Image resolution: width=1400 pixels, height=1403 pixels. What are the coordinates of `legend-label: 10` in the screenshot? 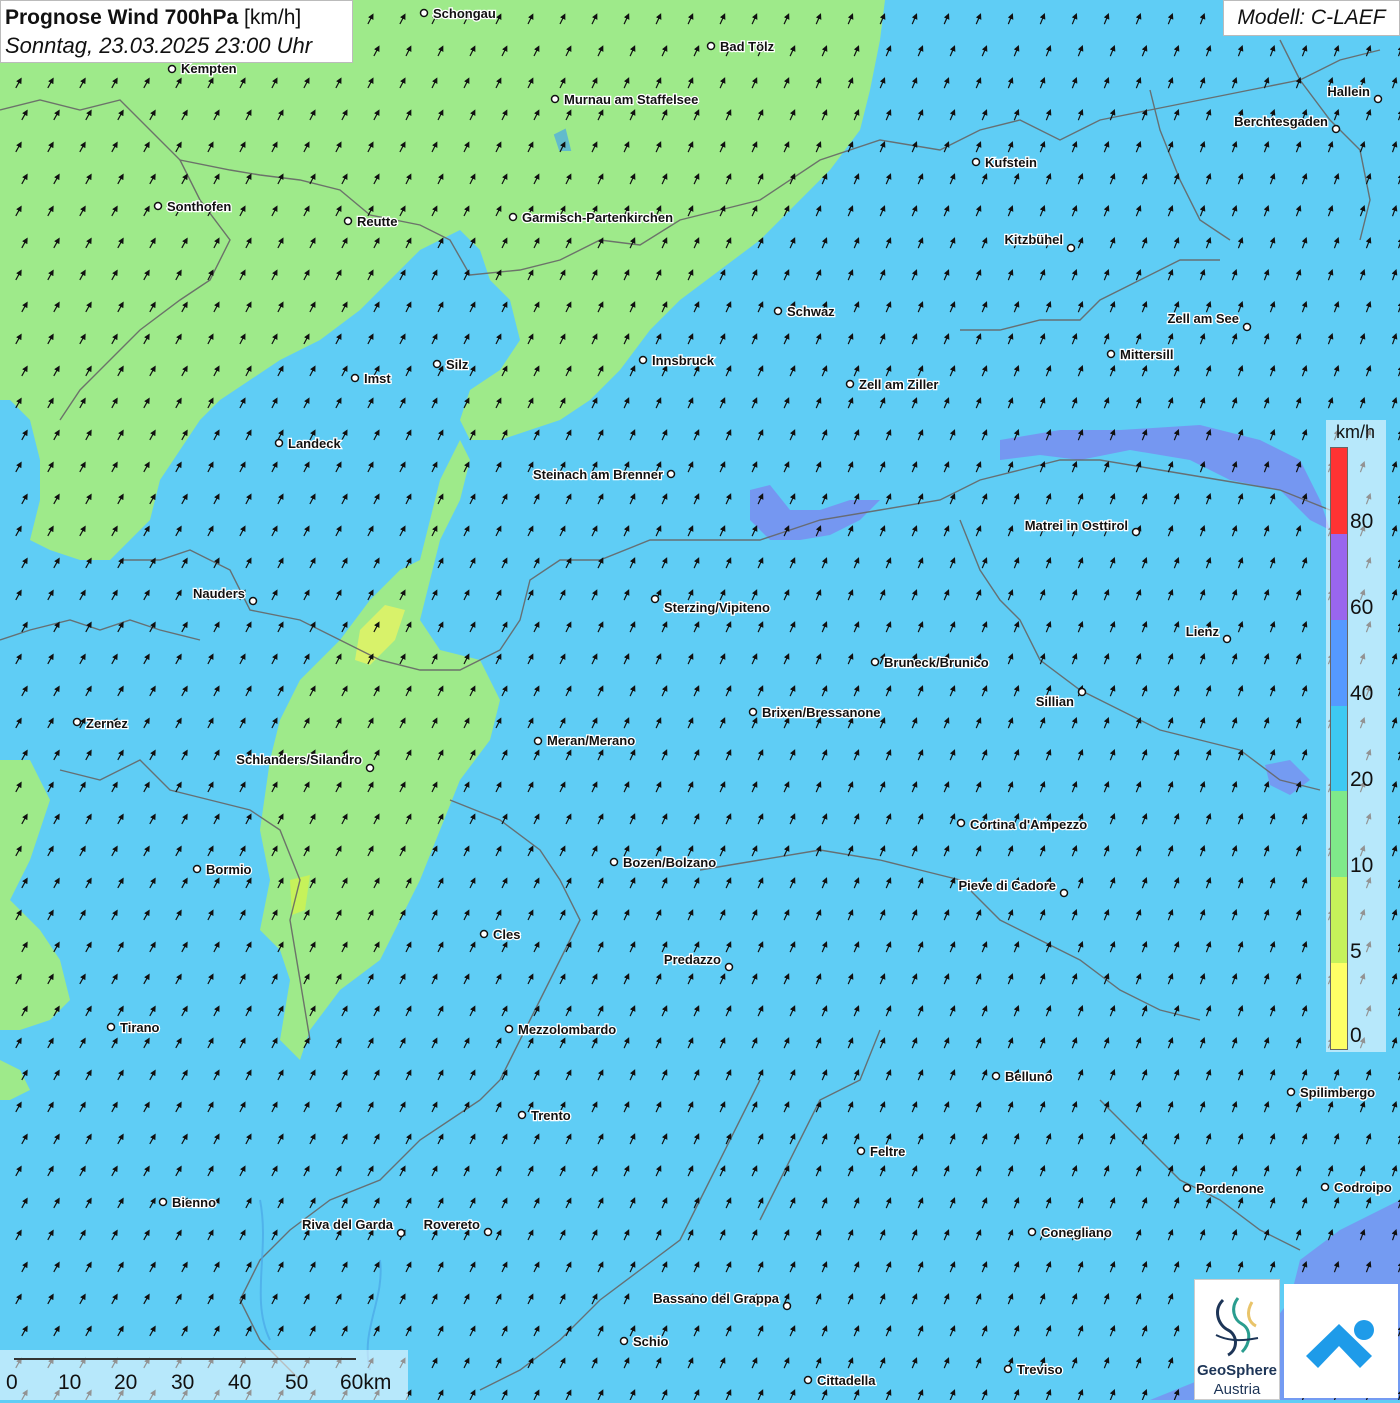 It's located at (1361, 866).